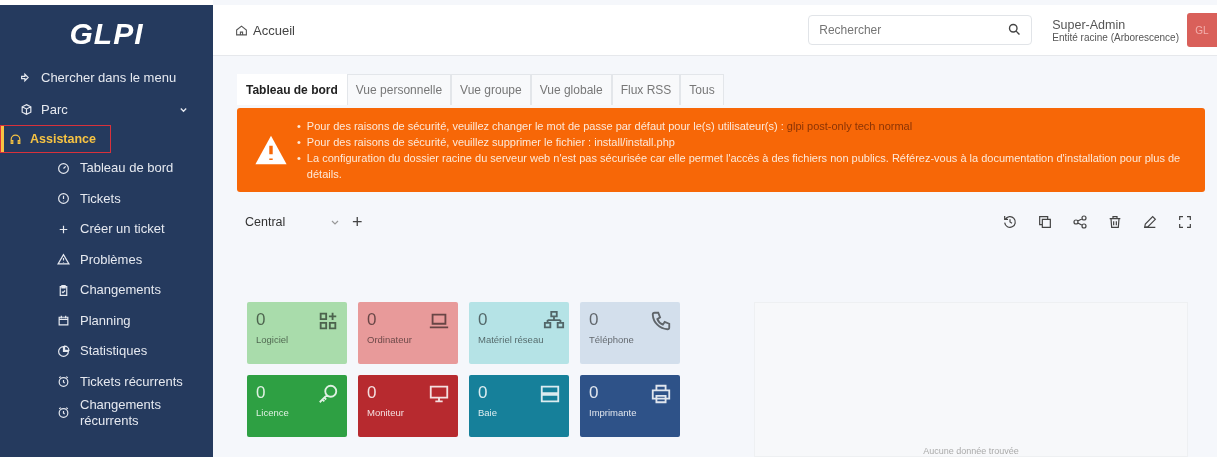  Describe the element at coordinates (63, 290) in the screenshot. I see `clipboard-icon` at that location.